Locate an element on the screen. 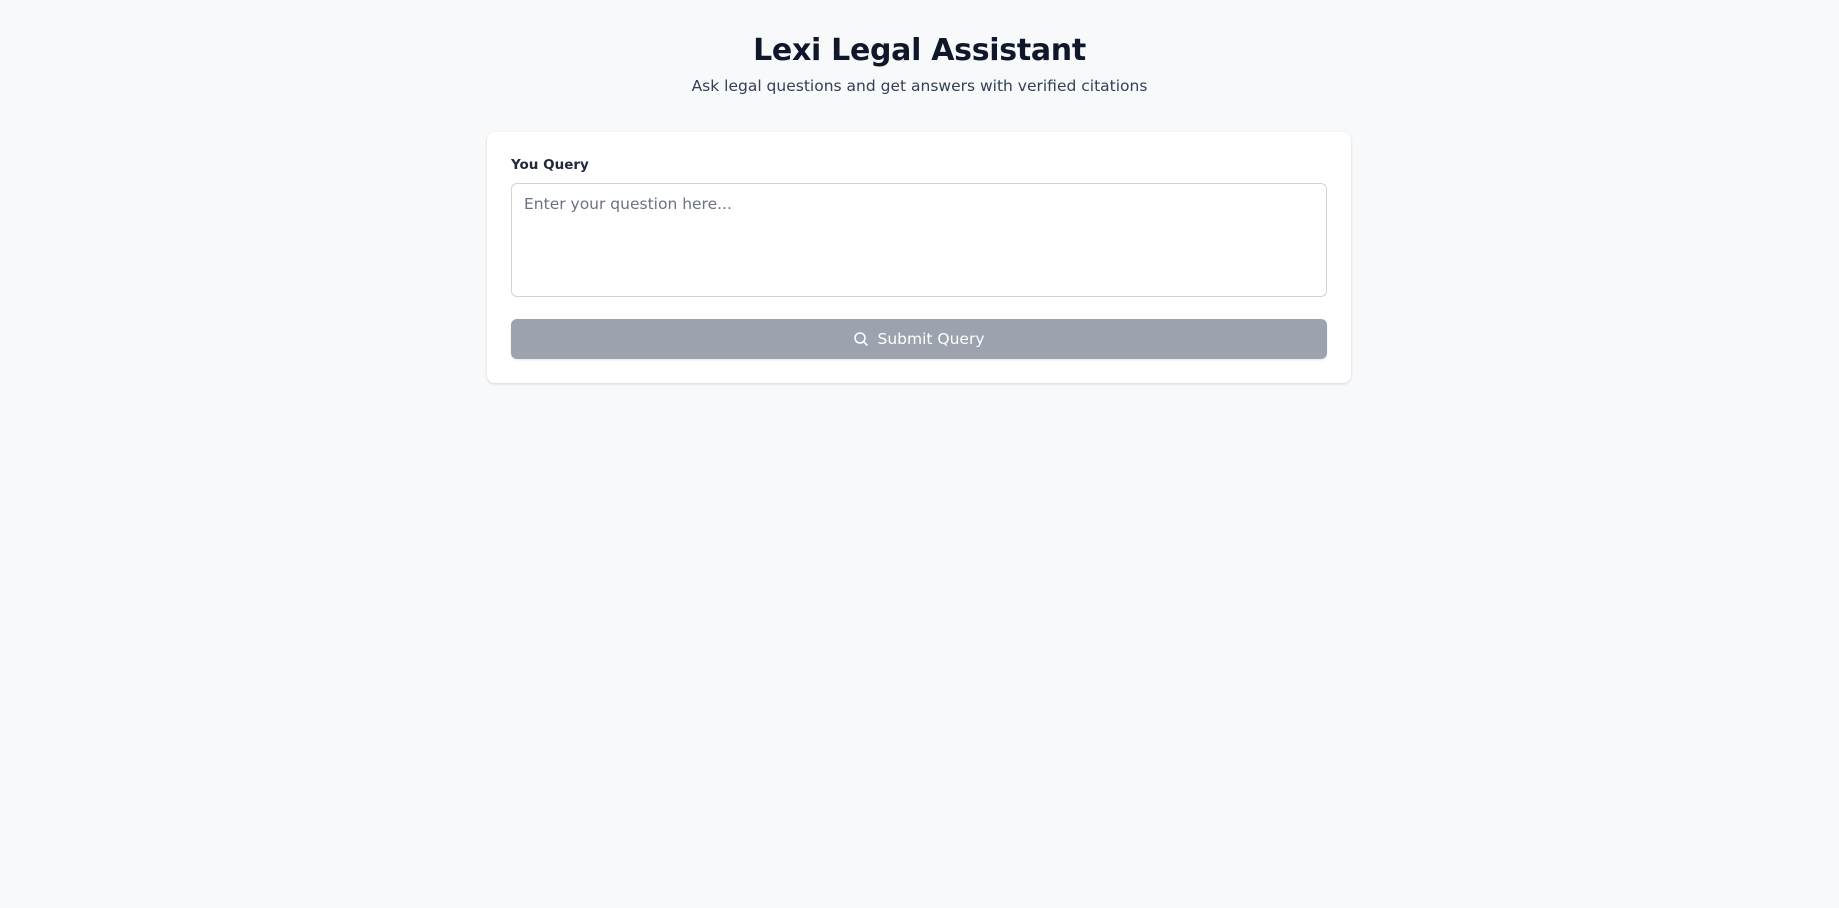 Image resolution: width=1839 pixels, height=908 pixels. search-icon is located at coordinates (861, 339).